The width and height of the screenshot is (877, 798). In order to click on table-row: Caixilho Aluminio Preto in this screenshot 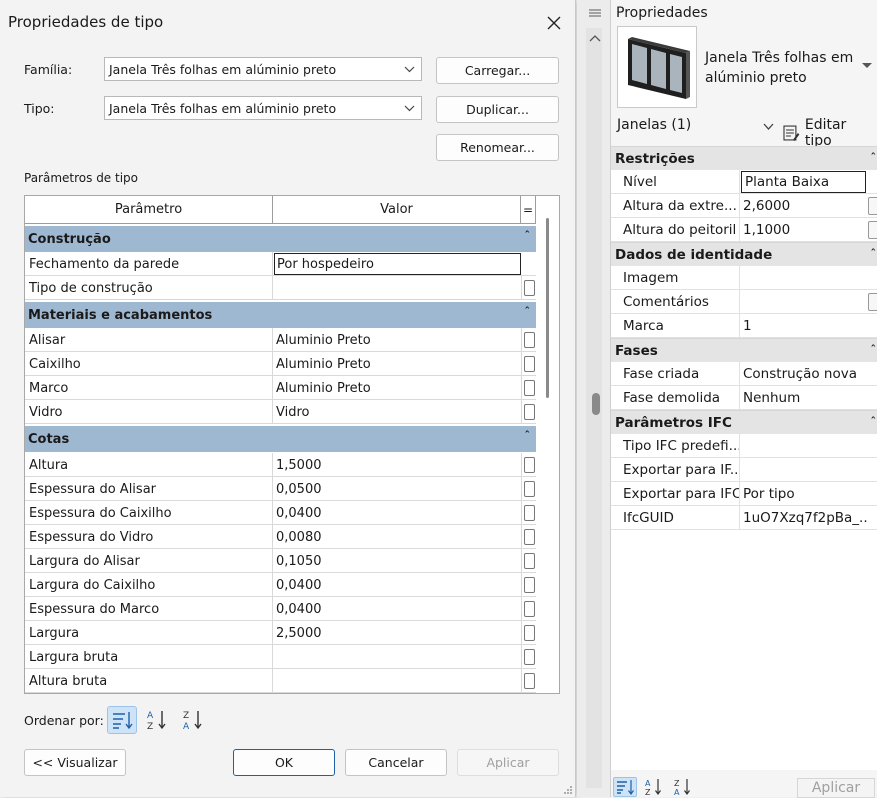, I will do `click(280, 364)`.